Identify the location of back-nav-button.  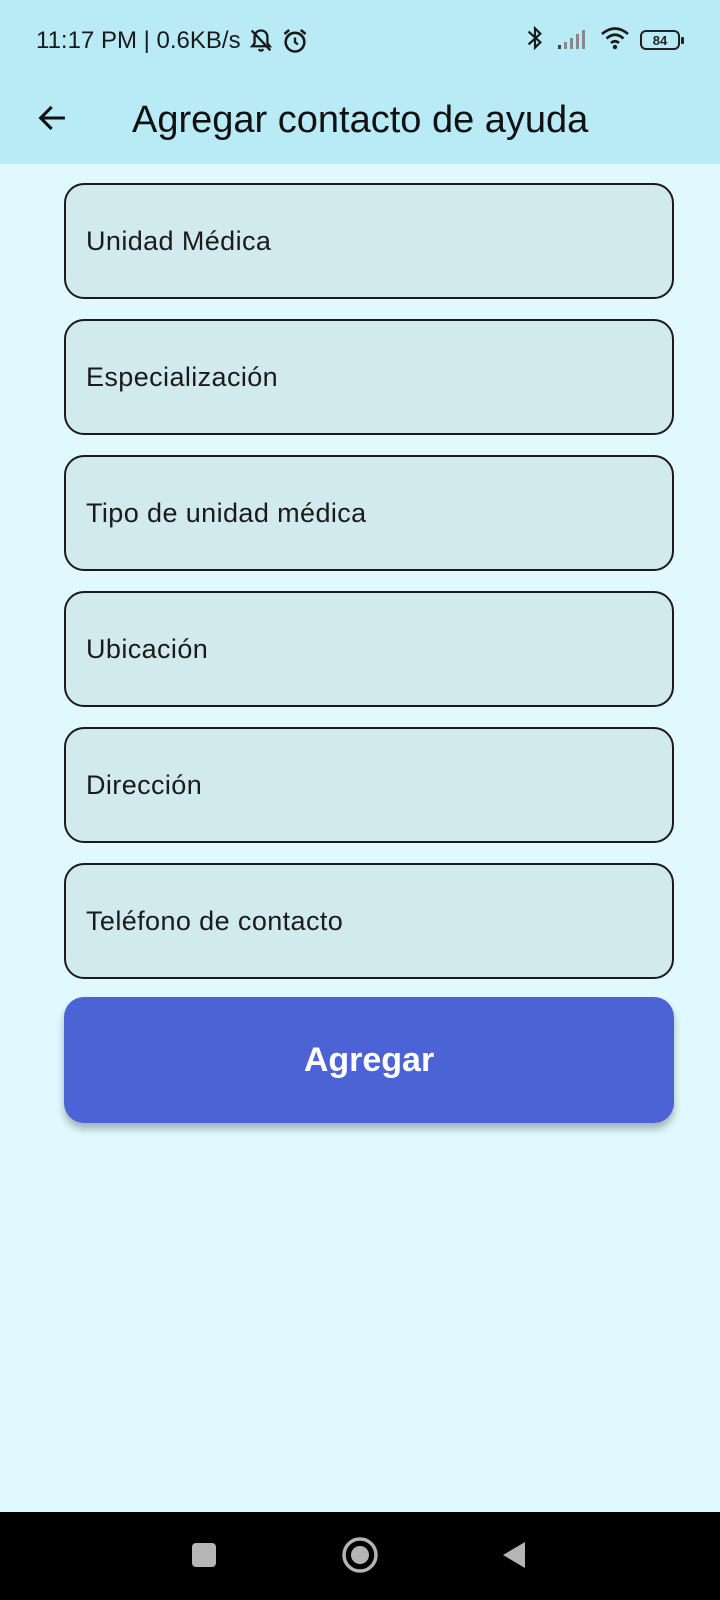
(514, 1557).